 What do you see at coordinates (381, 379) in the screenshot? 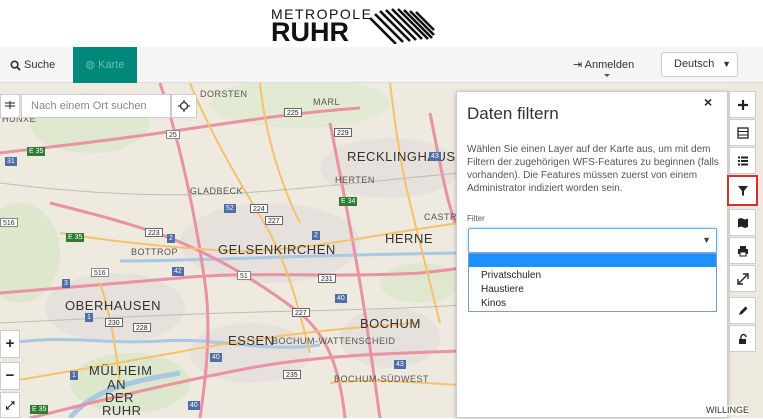
I see `place-label: BOCHUM-SÜDWEST` at bounding box center [381, 379].